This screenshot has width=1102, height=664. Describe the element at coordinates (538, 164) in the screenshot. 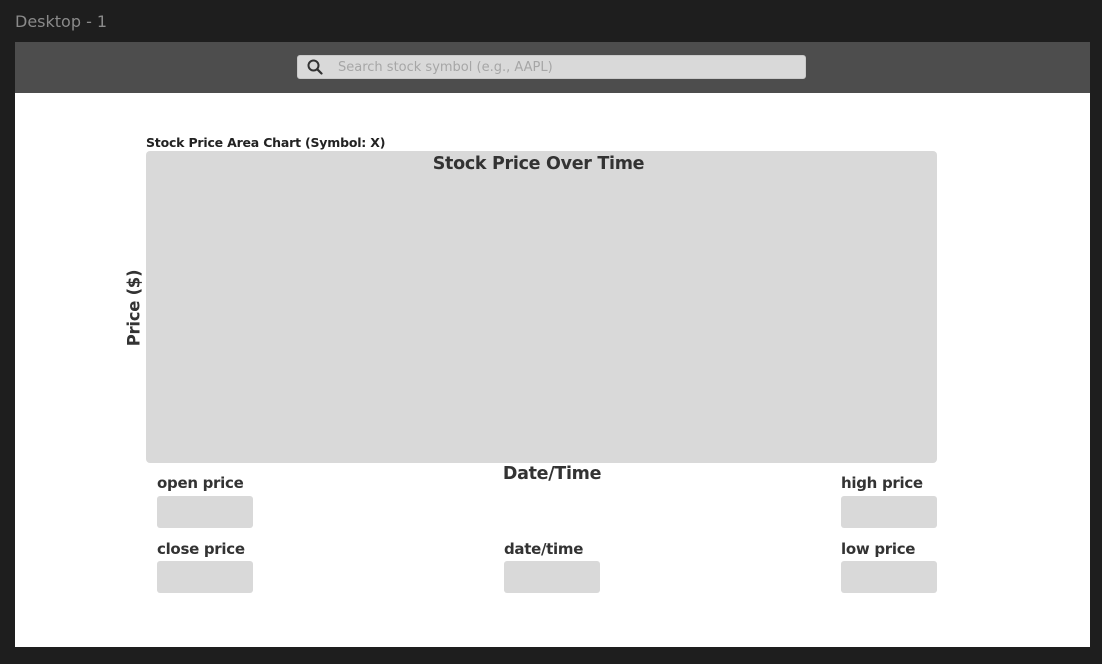

I see `chart-title: Stock Price Over Time` at that location.